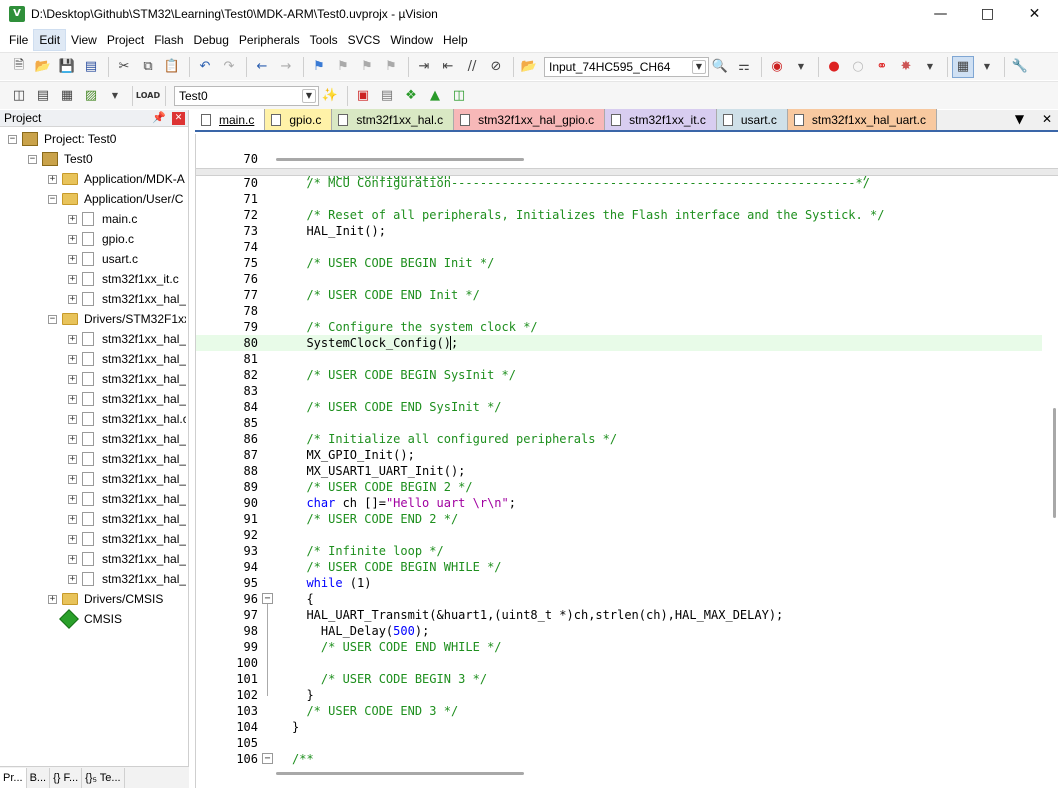 The width and height of the screenshot is (1058, 788). What do you see at coordinates (834, 67) in the screenshot?
I see `breakpoint-icon: ●` at bounding box center [834, 67].